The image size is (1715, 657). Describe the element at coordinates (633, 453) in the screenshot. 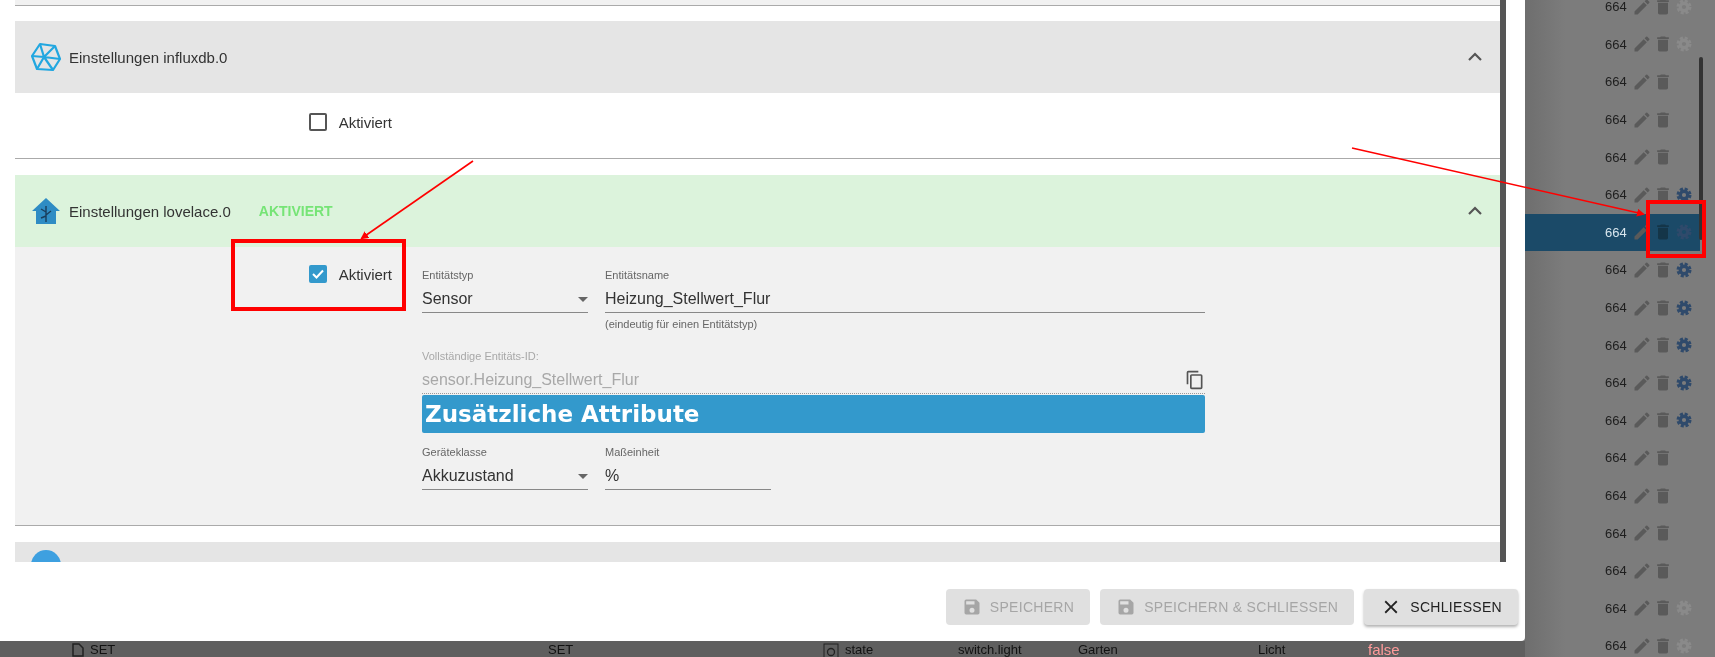

I see `field-label: Maßeinheit` at that location.